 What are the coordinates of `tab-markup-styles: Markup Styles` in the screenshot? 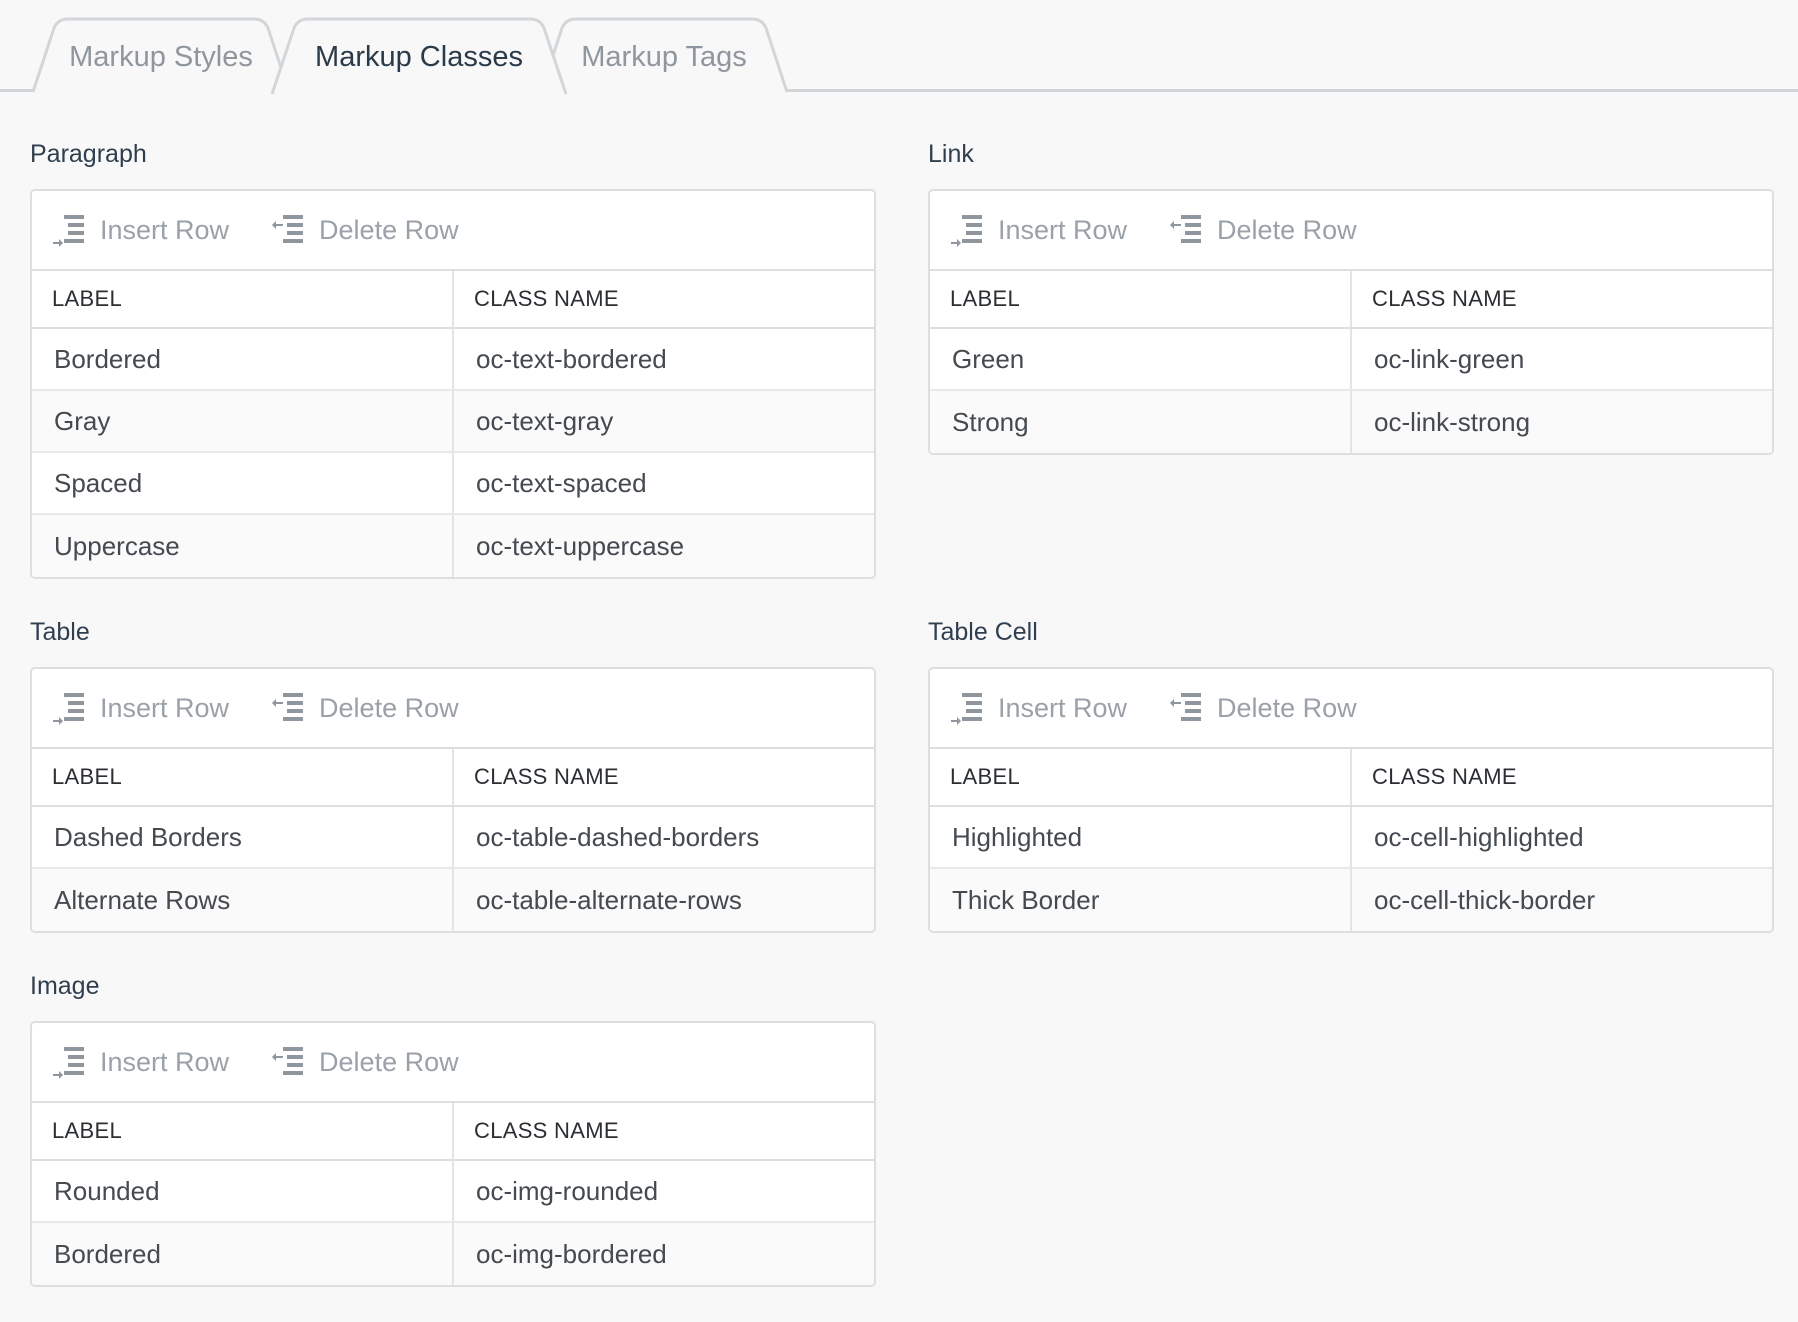 It's located at (161, 55).